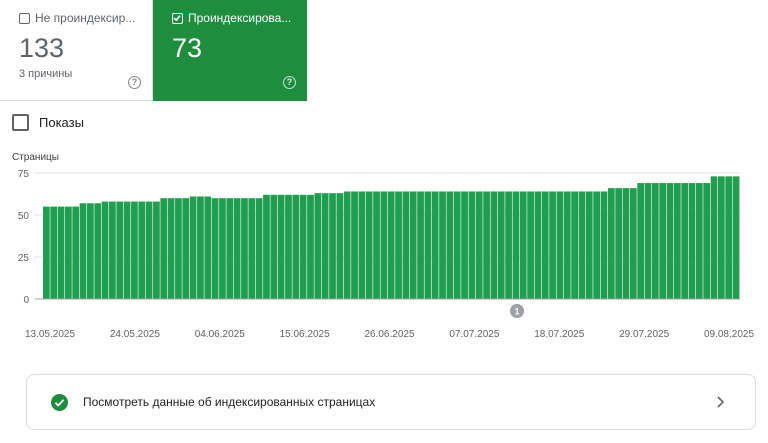 This screenshot has width=768, height=443. Describe the element at coordinates (20, 122) in the screenshot. I see `impressions-checkbox` at that location.